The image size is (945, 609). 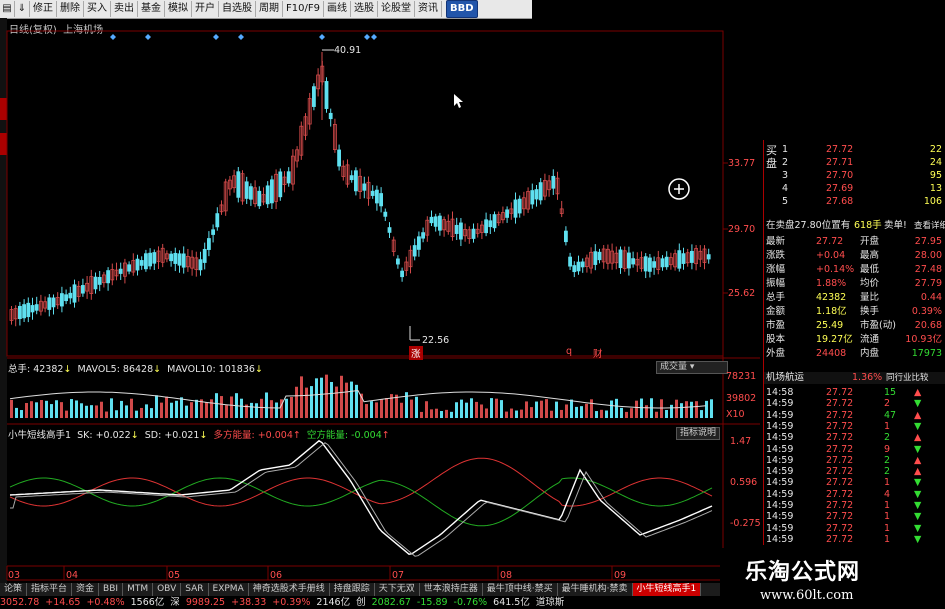 What do you see at coordinates (470, 602) in the screenshot?
I see `index-value: -0.76%` at bounding box center [470, 602].